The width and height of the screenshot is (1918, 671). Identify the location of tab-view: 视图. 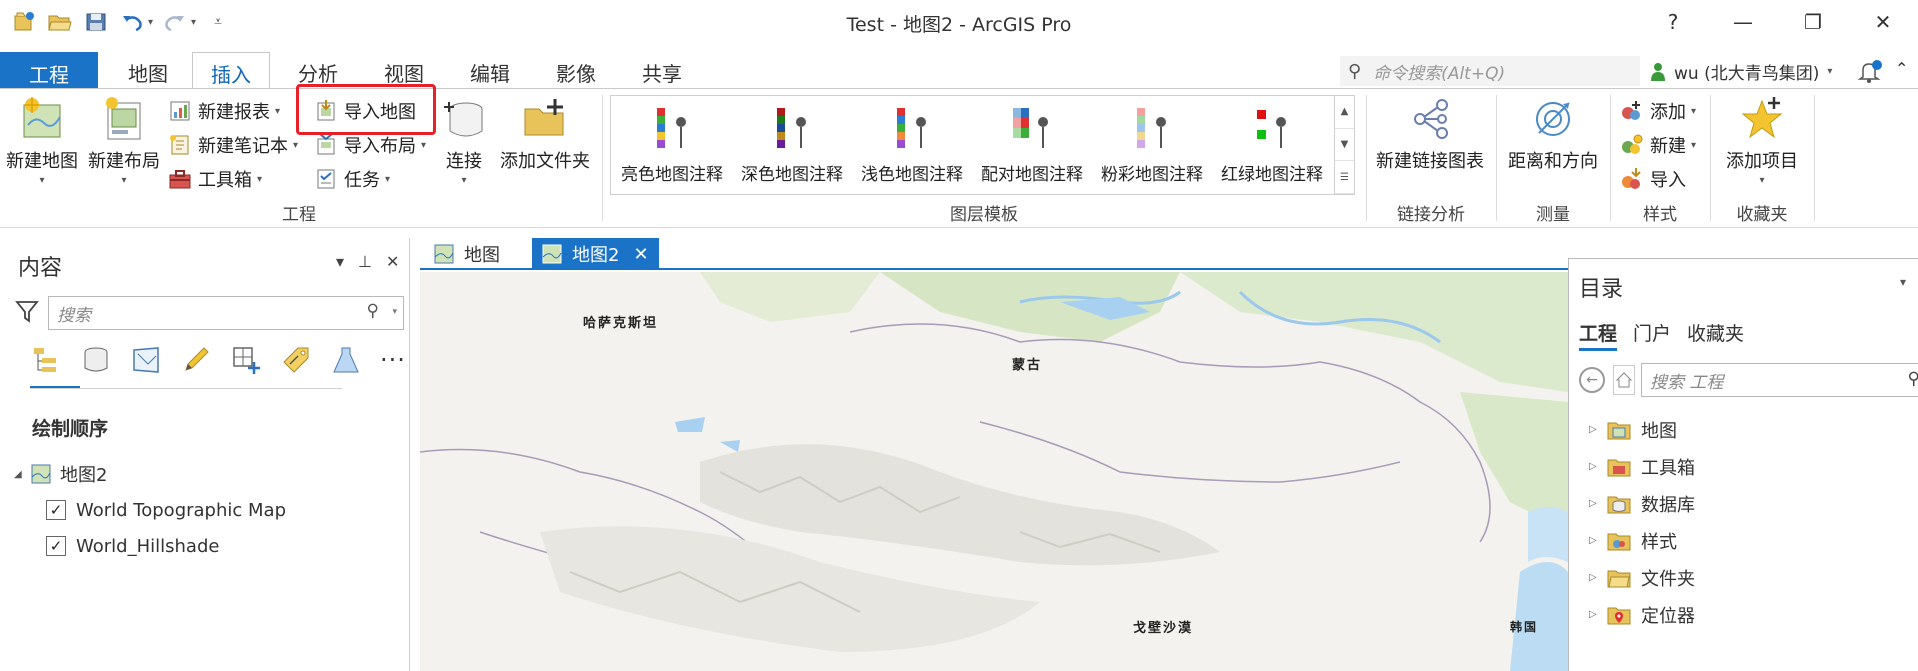
(404, 70).